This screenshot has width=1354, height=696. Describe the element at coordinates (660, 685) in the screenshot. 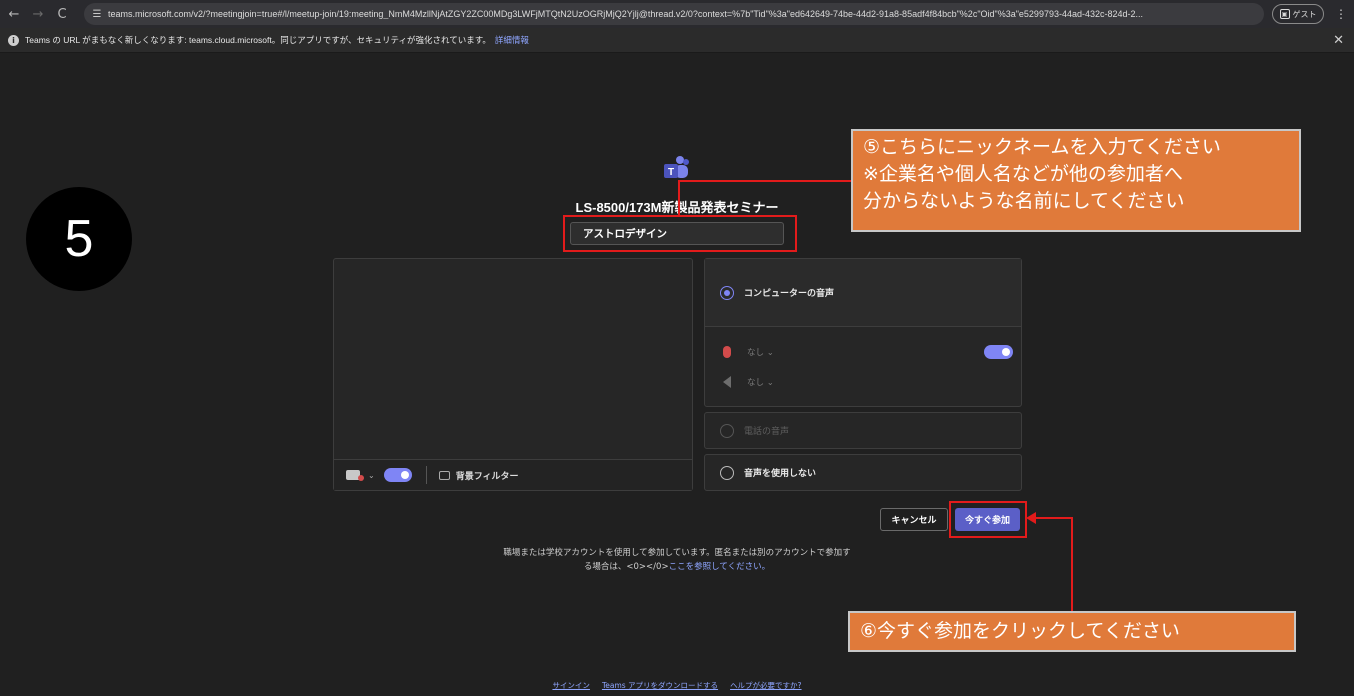

I see `download-app-link: Teams アプリをダウンロードする` at that location.